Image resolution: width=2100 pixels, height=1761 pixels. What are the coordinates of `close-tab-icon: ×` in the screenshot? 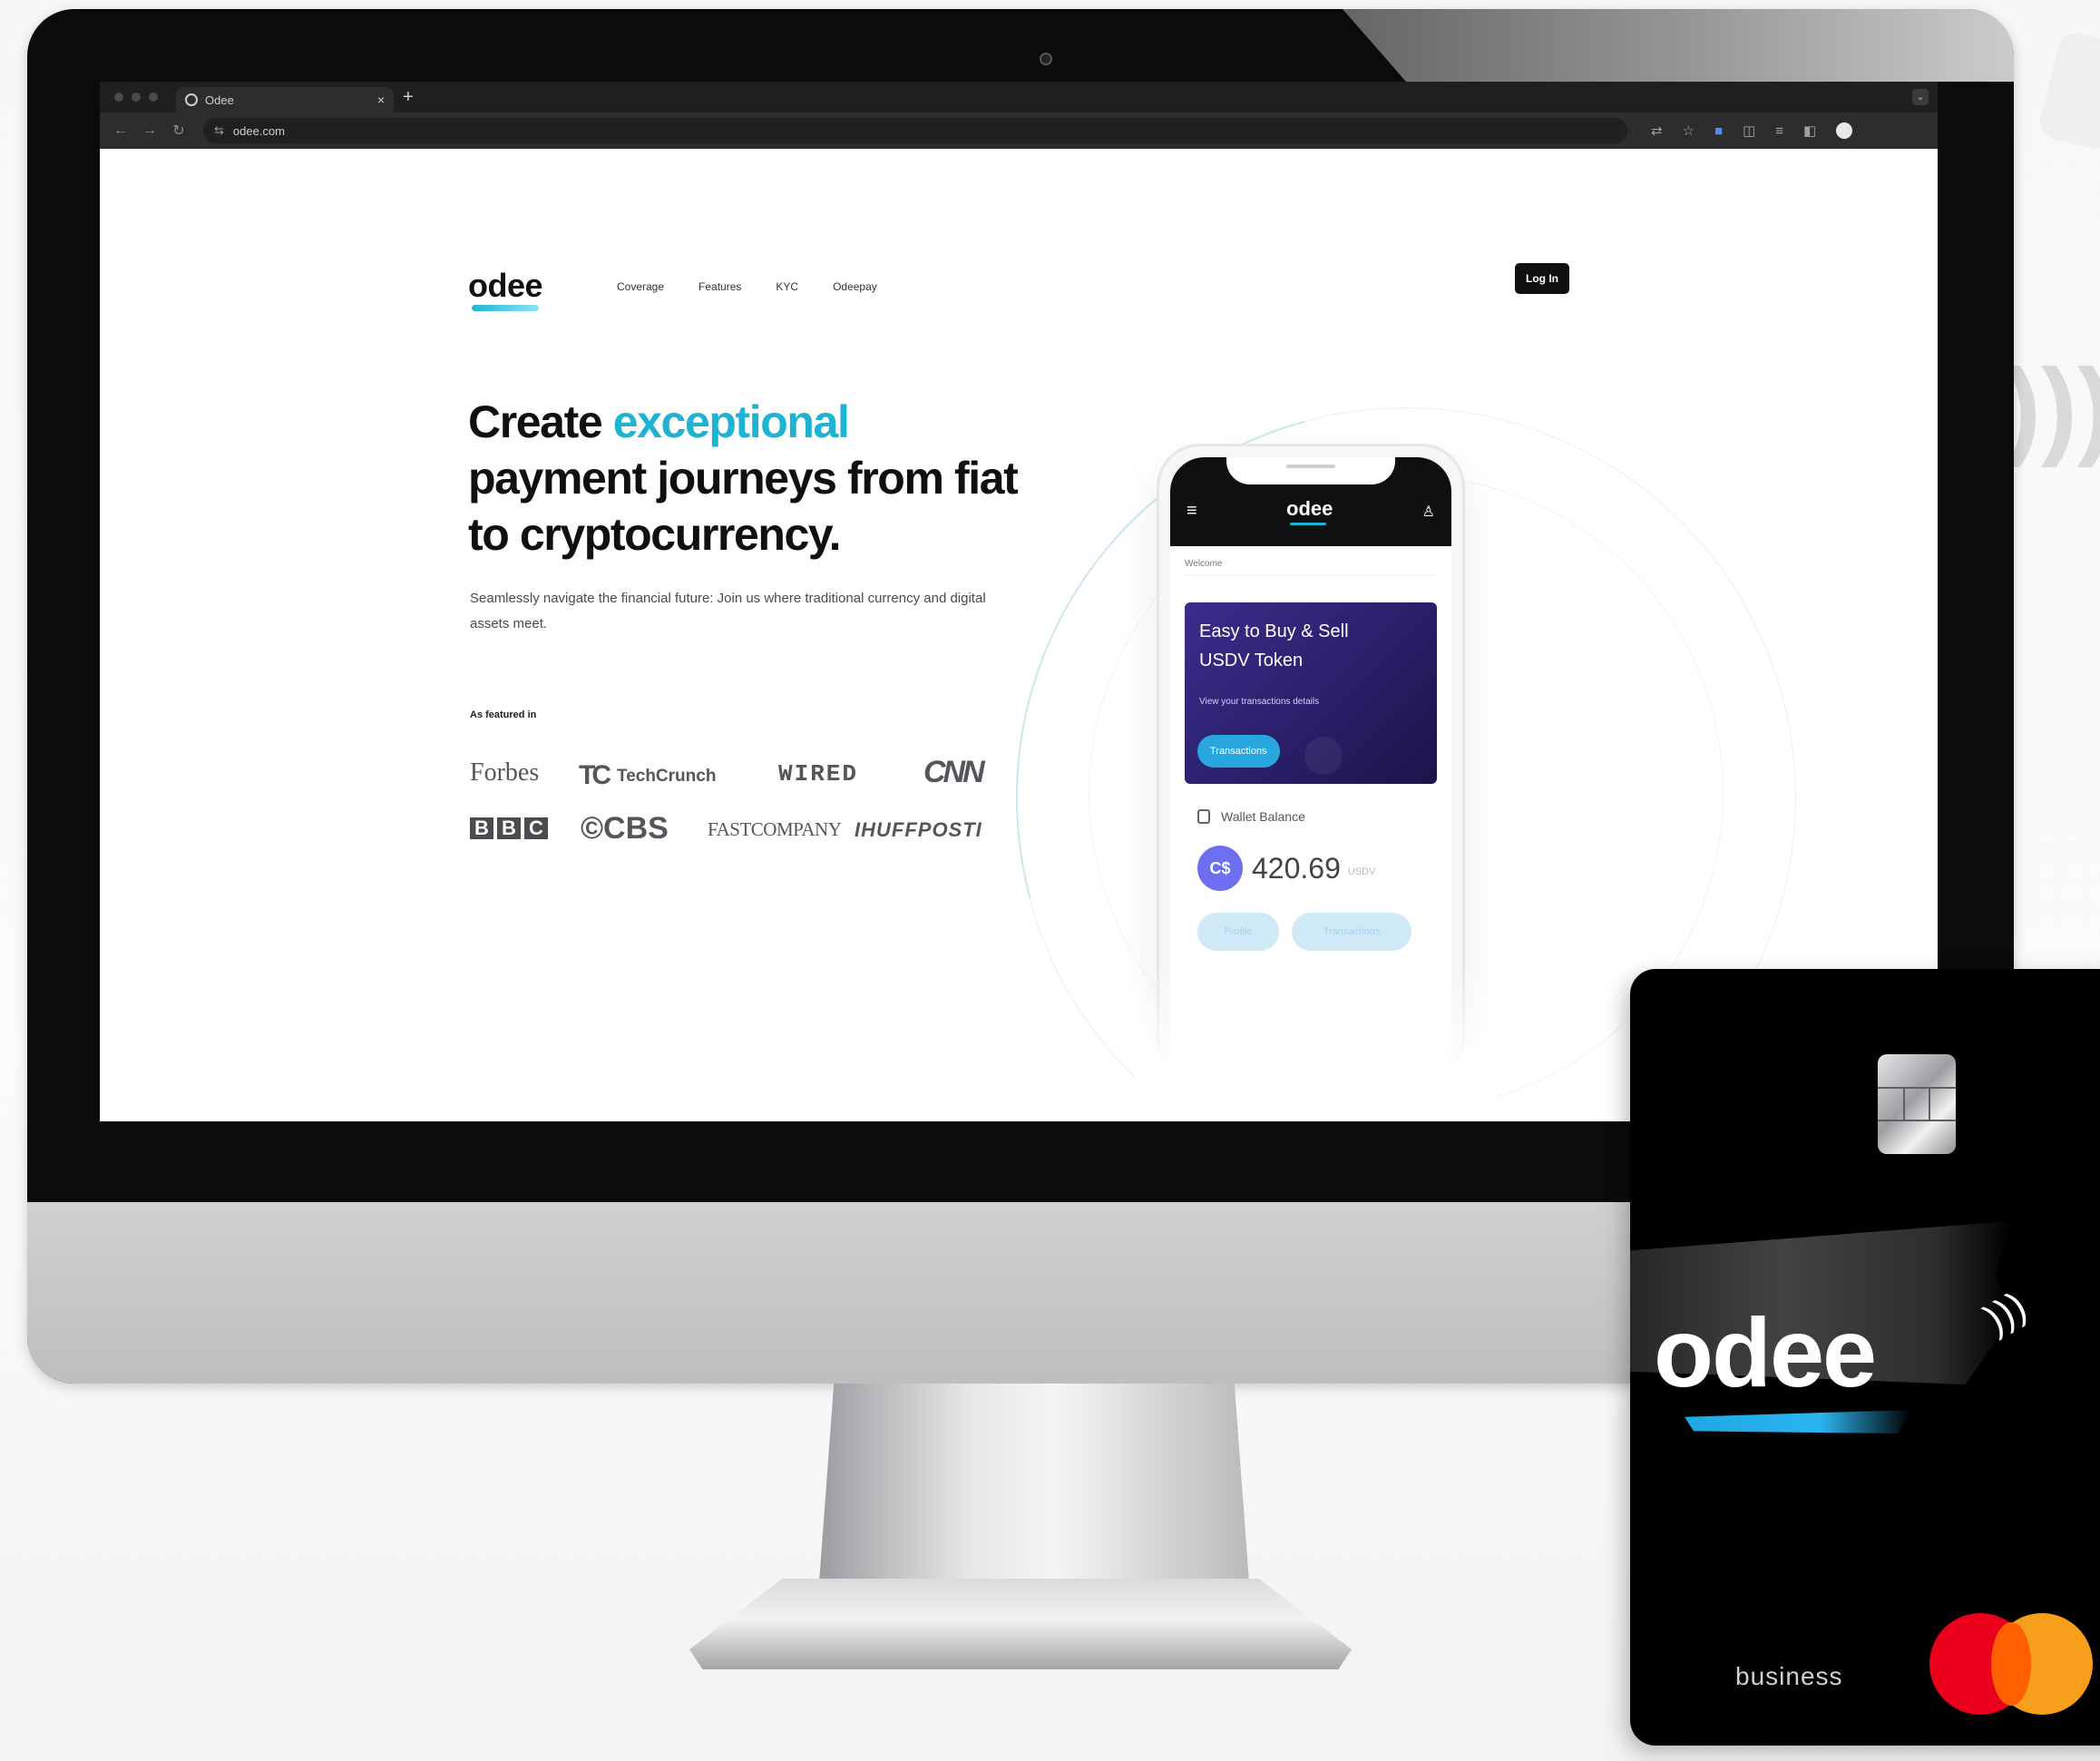 It's located at (381, 100).